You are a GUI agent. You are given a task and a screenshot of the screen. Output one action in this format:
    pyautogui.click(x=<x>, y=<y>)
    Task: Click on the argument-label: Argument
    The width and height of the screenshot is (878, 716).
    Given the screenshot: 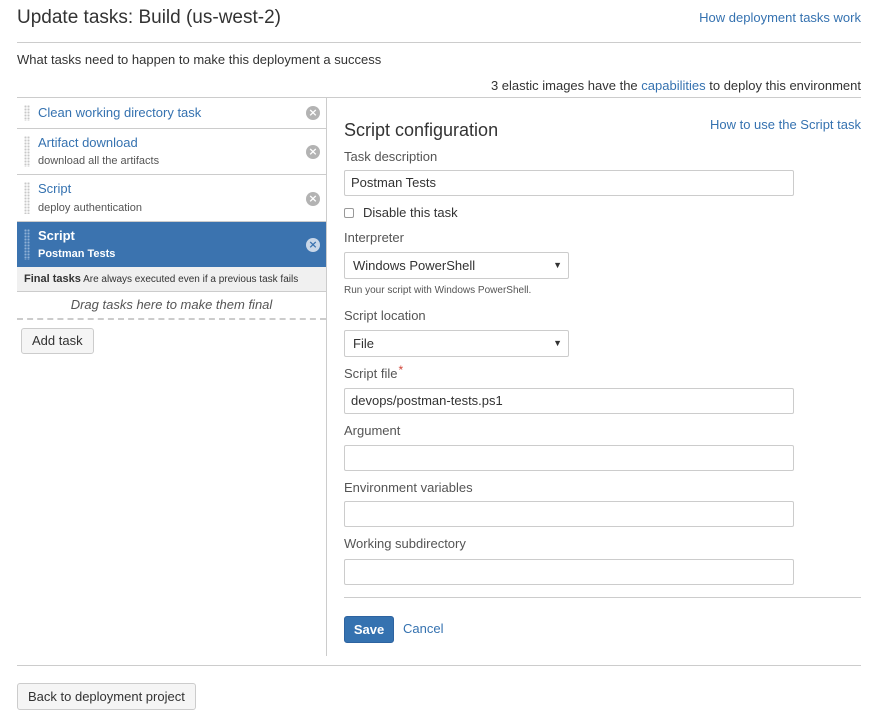 What is the action you would take?
    pyautogui.click(x=372, y=430)
    